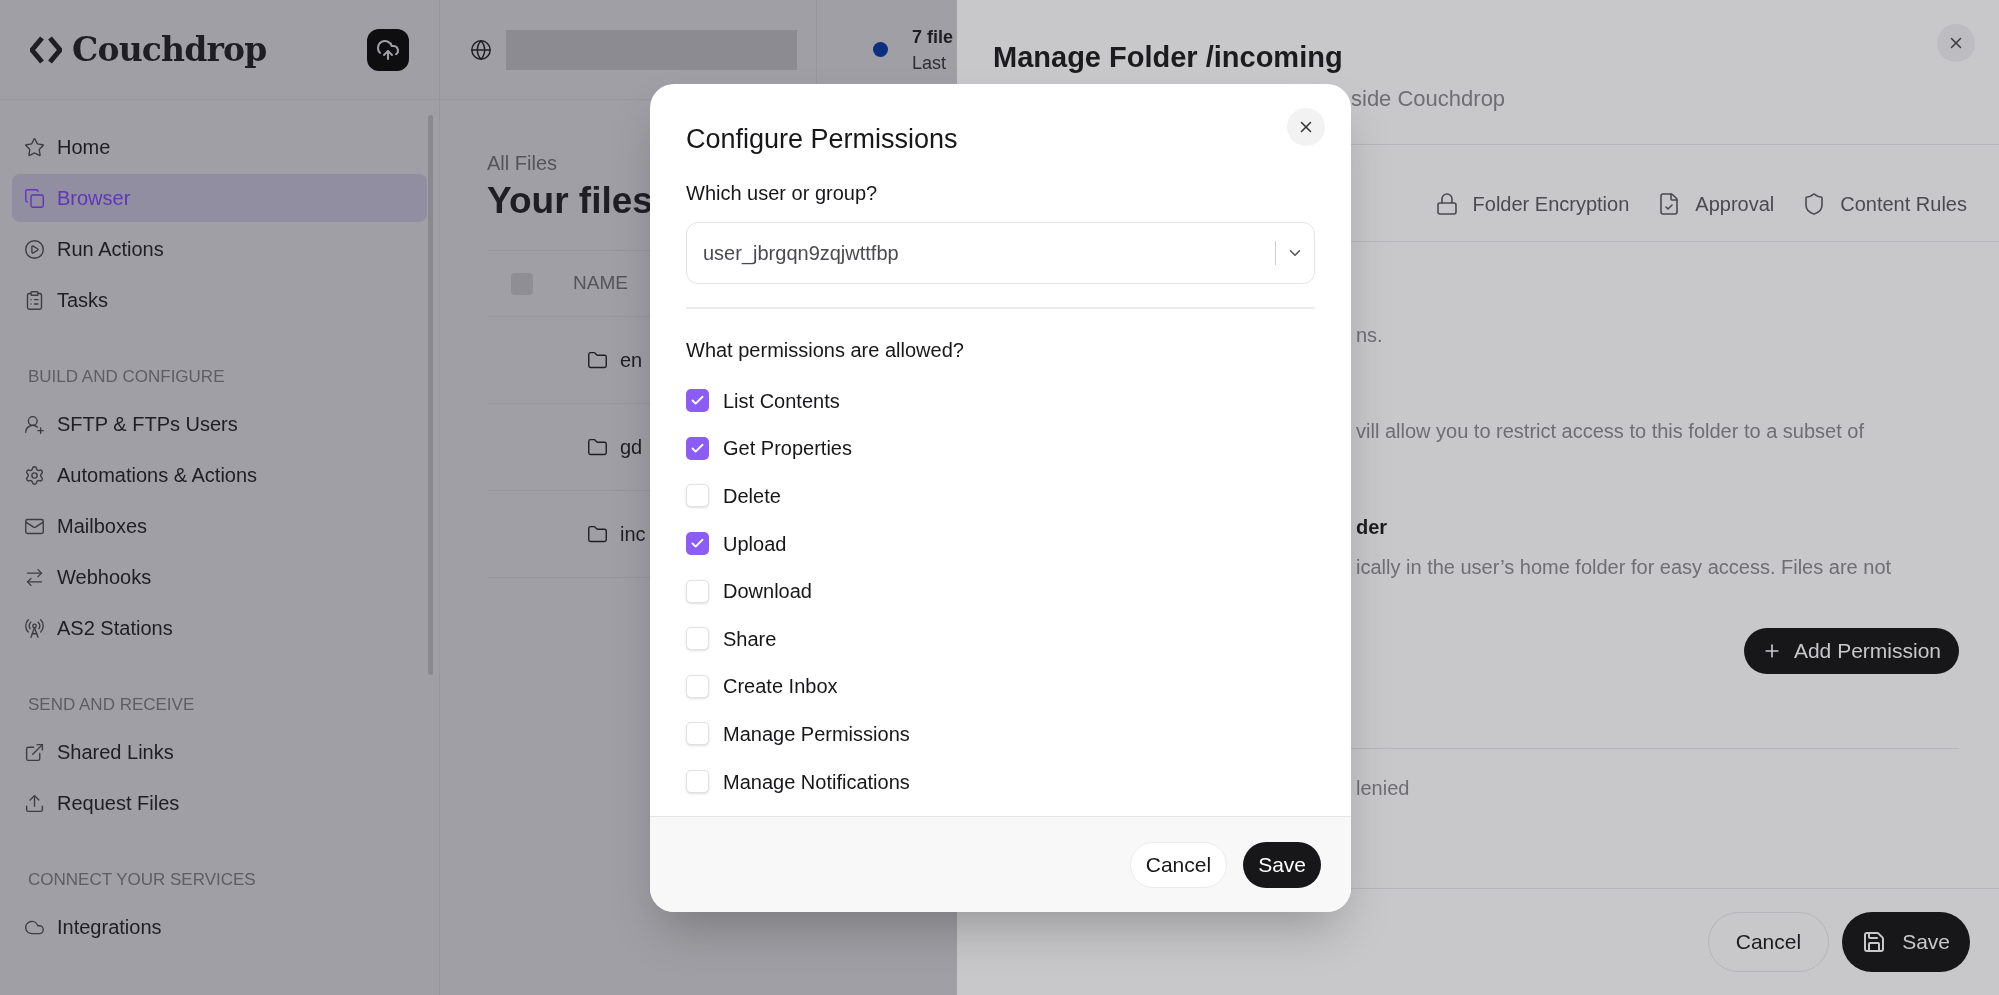  I want to click on nav-item: Tasks, so click(219, 300).